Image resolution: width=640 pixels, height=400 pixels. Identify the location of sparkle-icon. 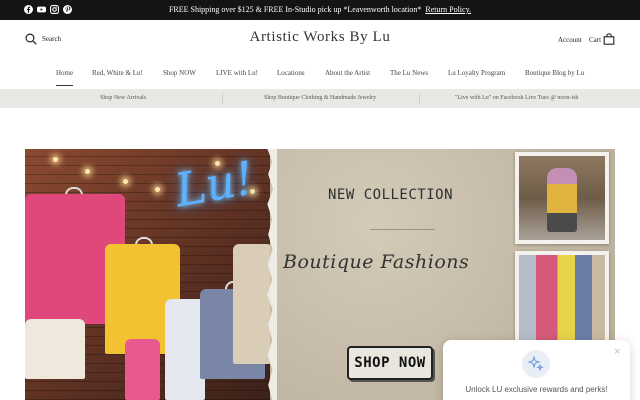
(536, 364).